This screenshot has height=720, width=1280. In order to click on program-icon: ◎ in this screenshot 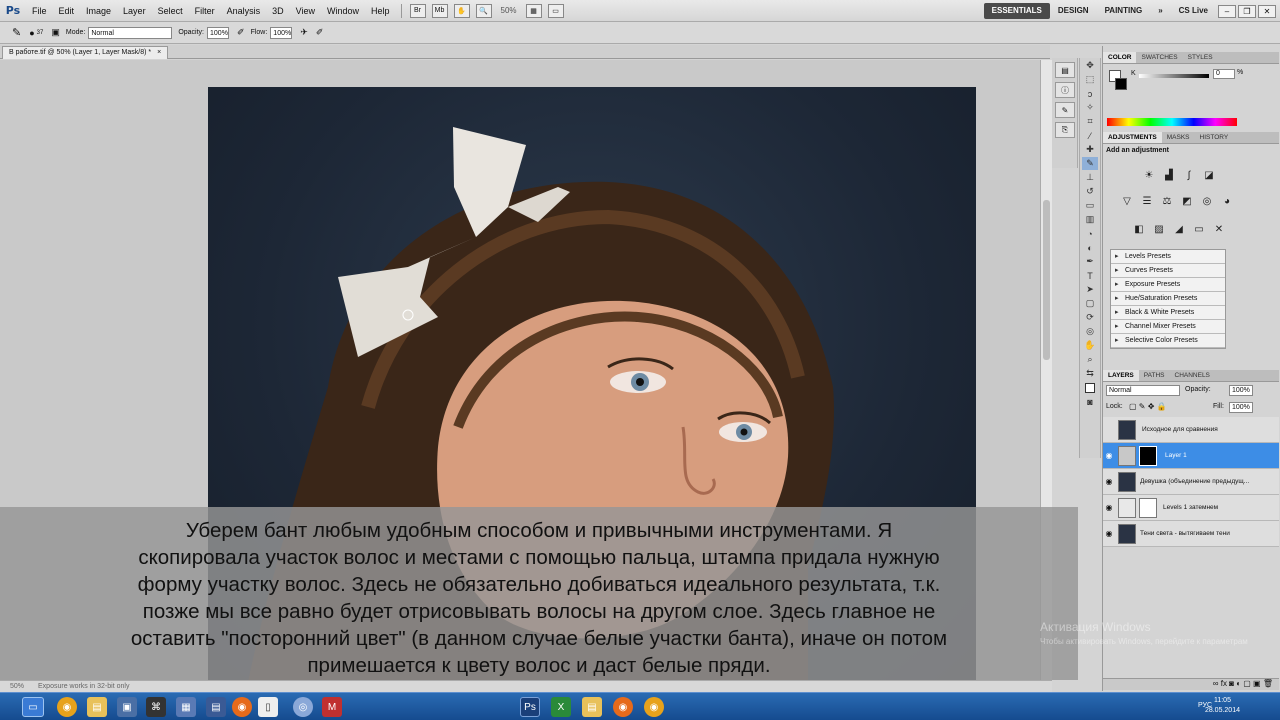, I will do `click(303, 707)`.